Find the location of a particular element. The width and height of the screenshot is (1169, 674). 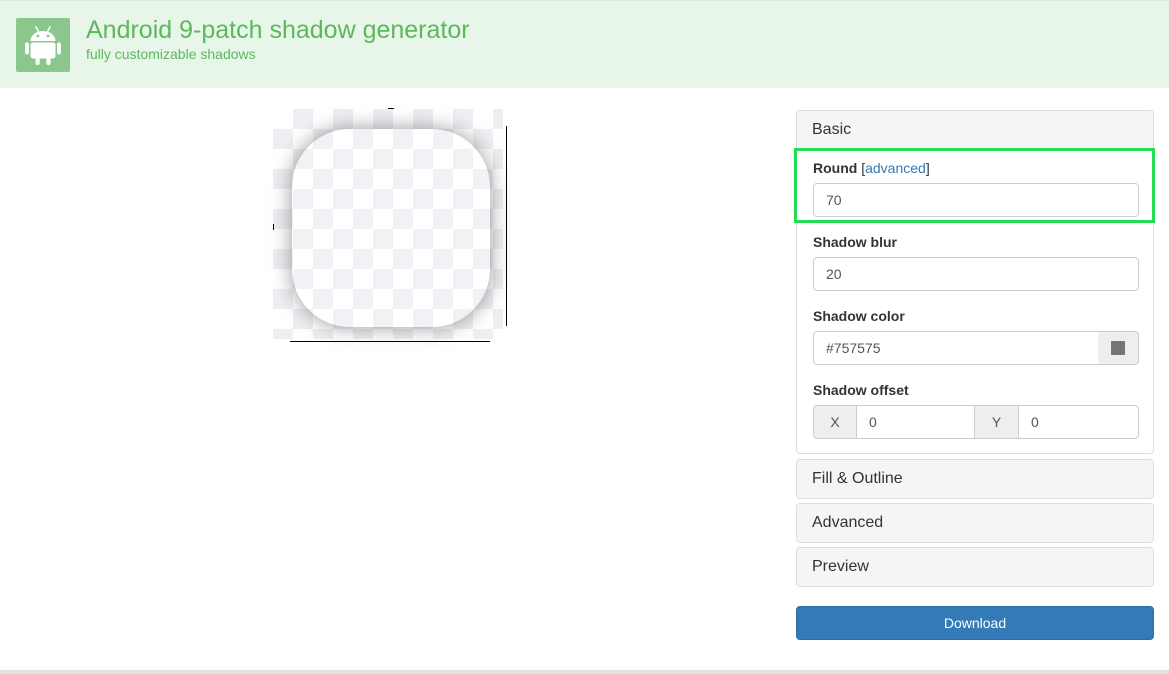

round-label: Round [advanced] is located at coordinates (871, 168).